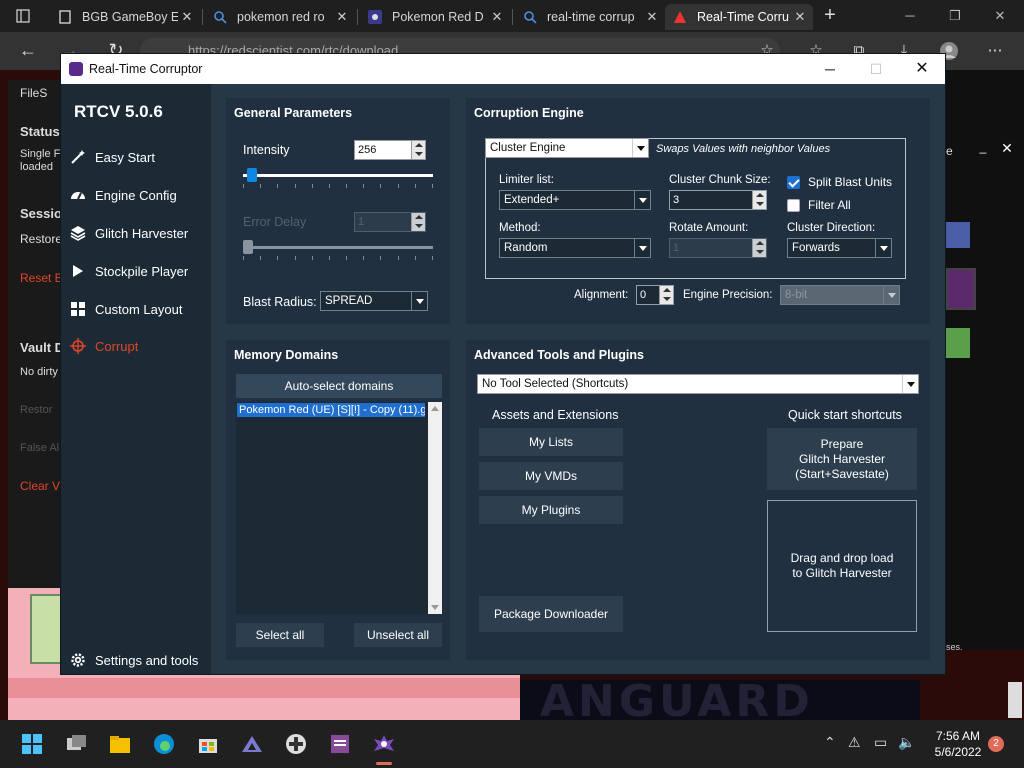  Describe the element at coordinates (551, 476) in the screenshot. I see `my-vmds-button: My VMDs` at that location.